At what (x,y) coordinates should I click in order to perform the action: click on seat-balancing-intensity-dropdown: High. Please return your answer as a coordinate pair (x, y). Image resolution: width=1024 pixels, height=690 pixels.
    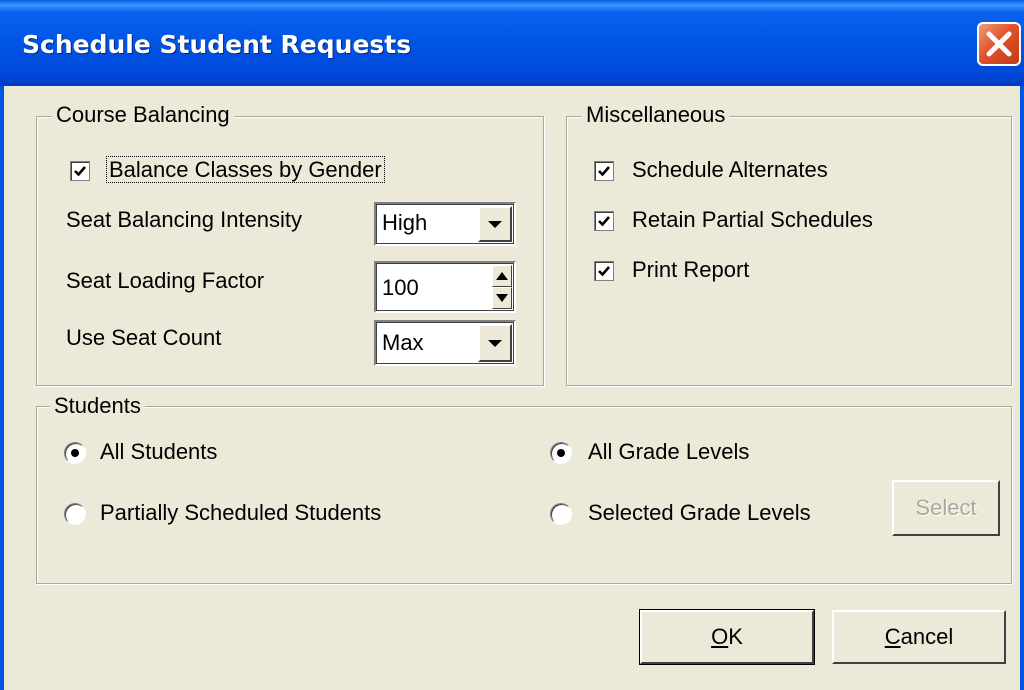
    Looking at the image, I should click on (445, 224).